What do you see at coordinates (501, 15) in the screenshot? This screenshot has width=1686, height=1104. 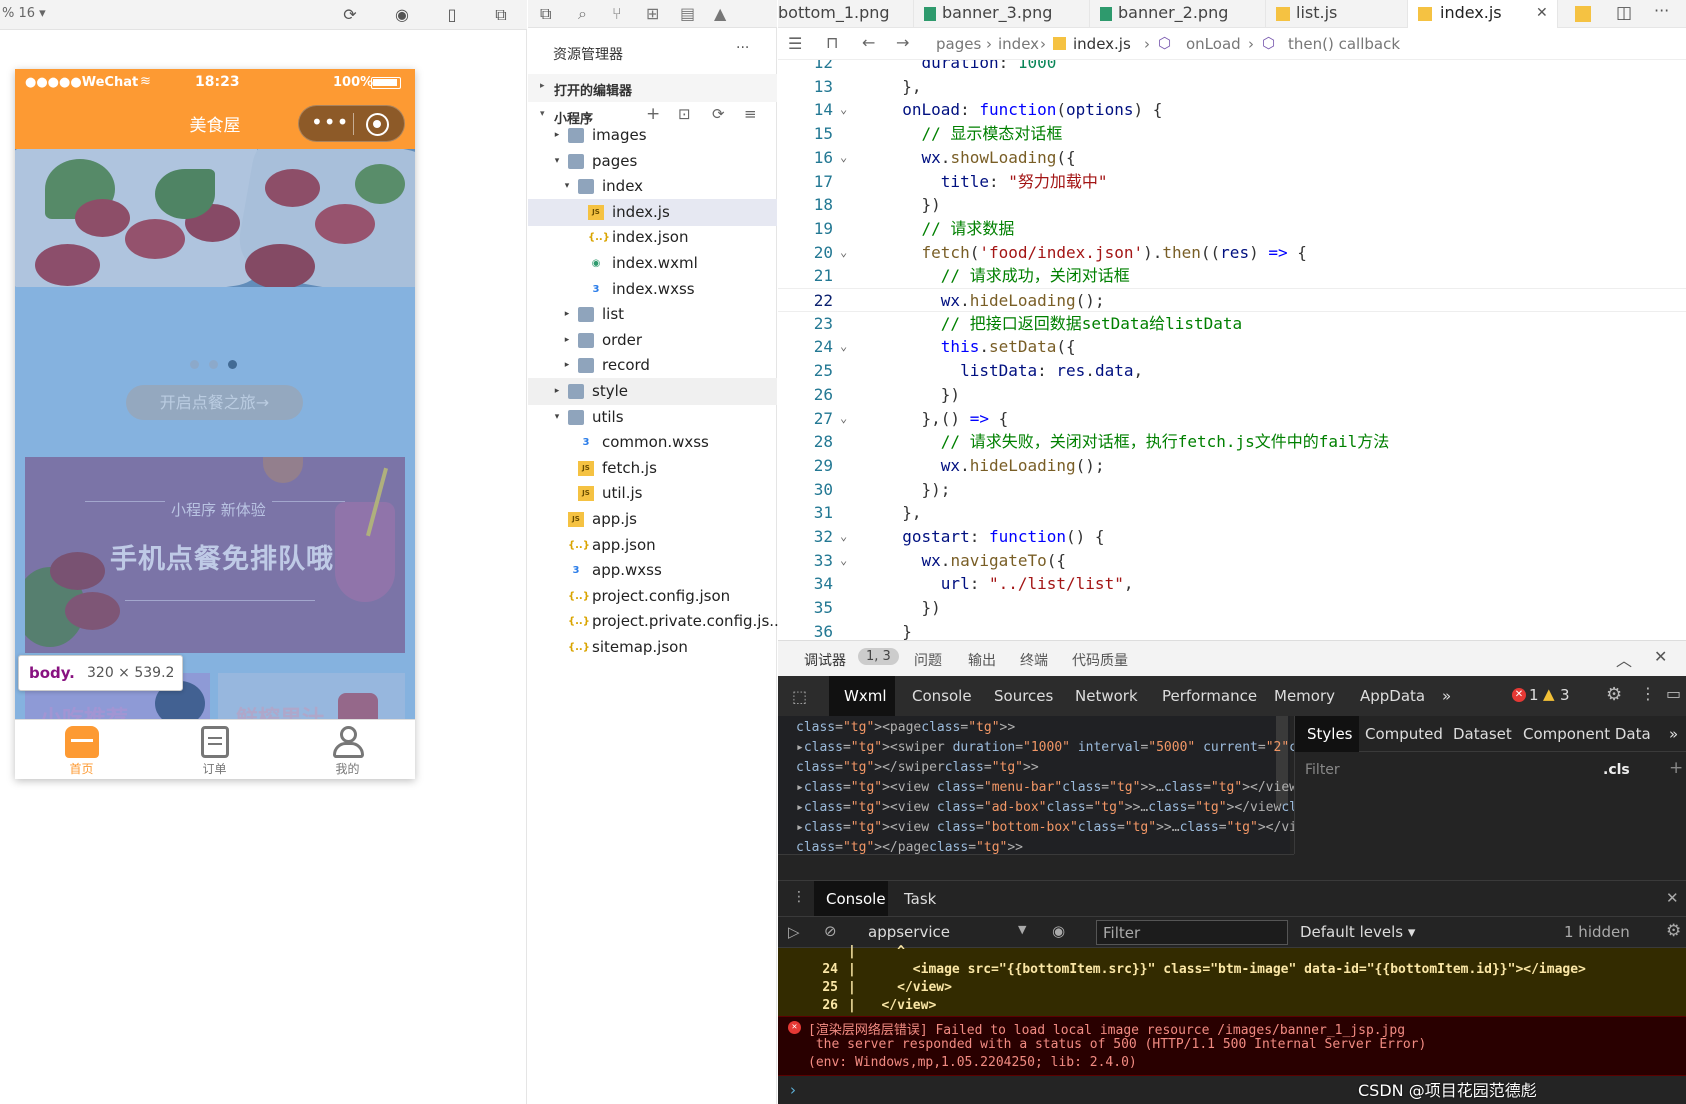 I see `window-icon: ⧉` at bounding box center [501, 15].